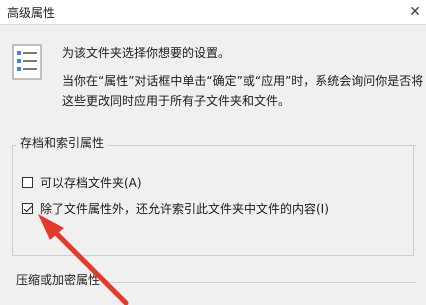  What do you see at coordinates (213, 12) in the screenshot?
I see `title-bar: 高级属性 ✕` at bounding box center [213, 12].